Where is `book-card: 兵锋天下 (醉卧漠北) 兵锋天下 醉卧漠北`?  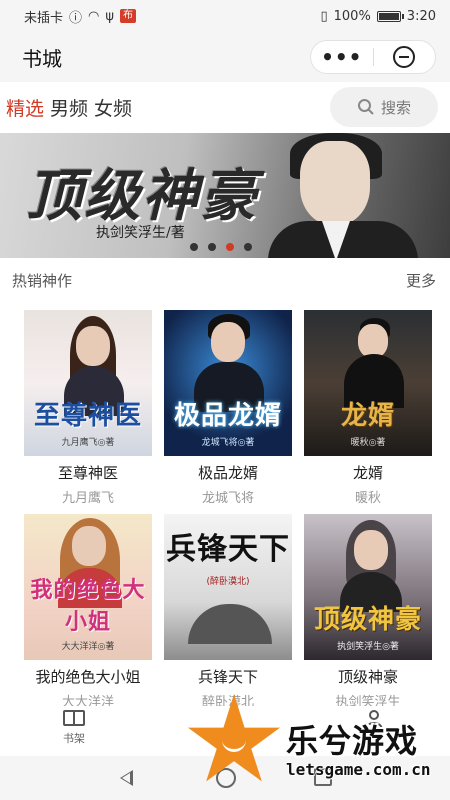
book-card: 兵锋天下 (醉卧漠北) 兵锋天下 醉卧漠北 is located at coordinates (228, 612).